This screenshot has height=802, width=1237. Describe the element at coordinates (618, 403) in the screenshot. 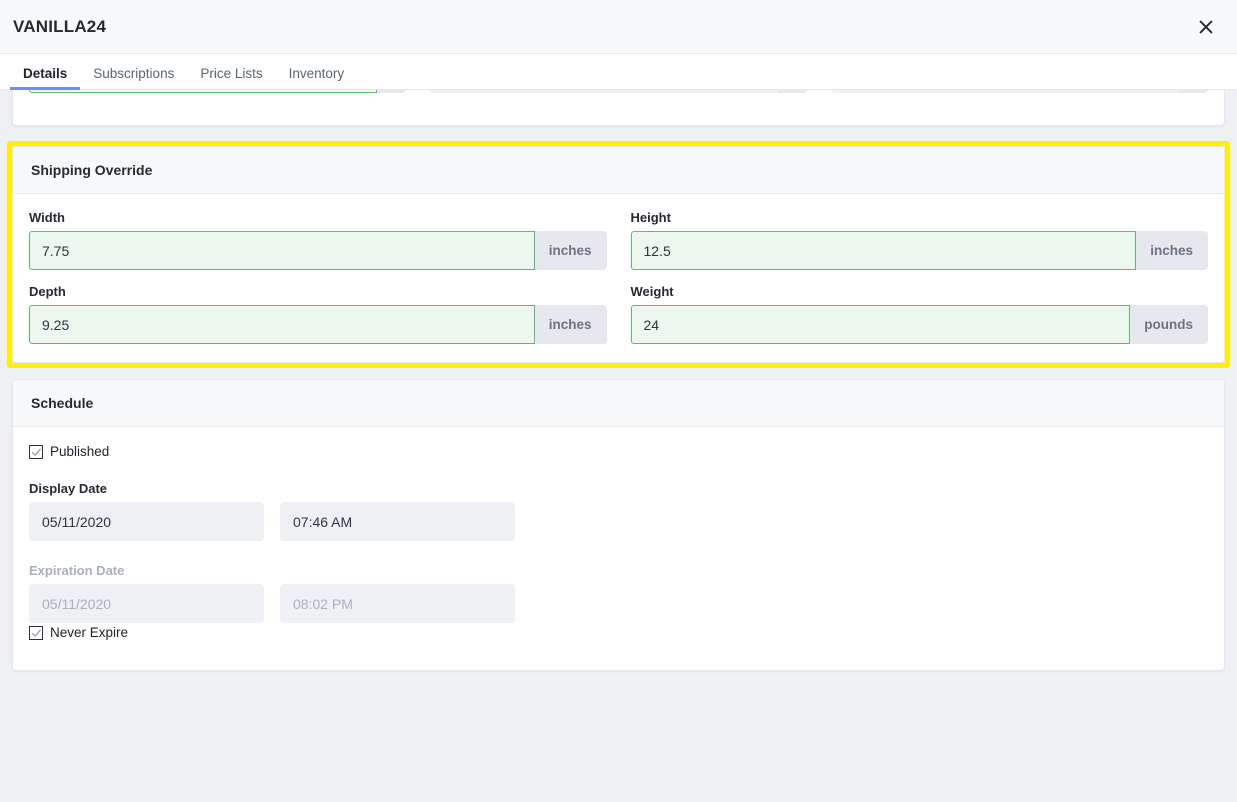

I see `schedule-heading: Schedule` at that location.